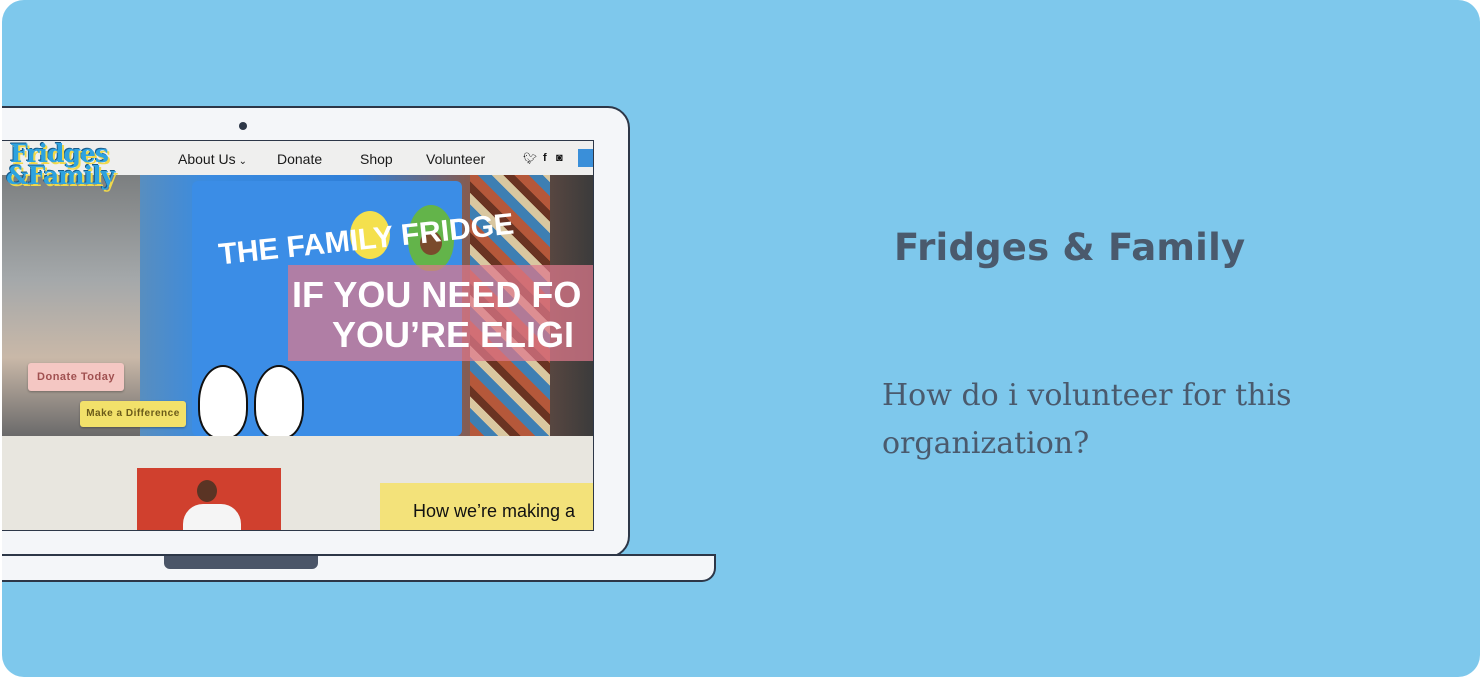  I want to click on hero-headline-line-2: YOU’RE ELIGI, so click(453, 334).